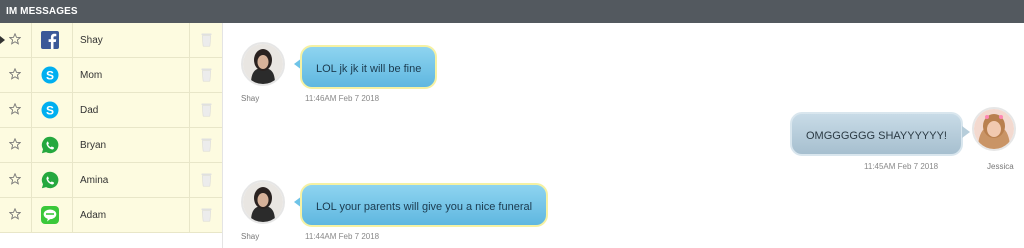 This screenshot has height=248, width=1024. What do you see at coordinates (512, 11) in the screenshot?
I see `app-header: IM MESSAGES` at bounding box center [512, 11].